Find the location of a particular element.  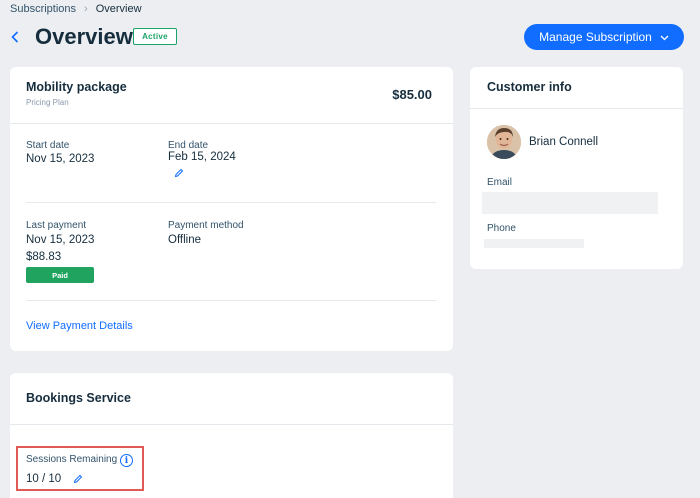

customer-card: Customer info Brian Connell Email Phone is located at coordinates (576, 168).